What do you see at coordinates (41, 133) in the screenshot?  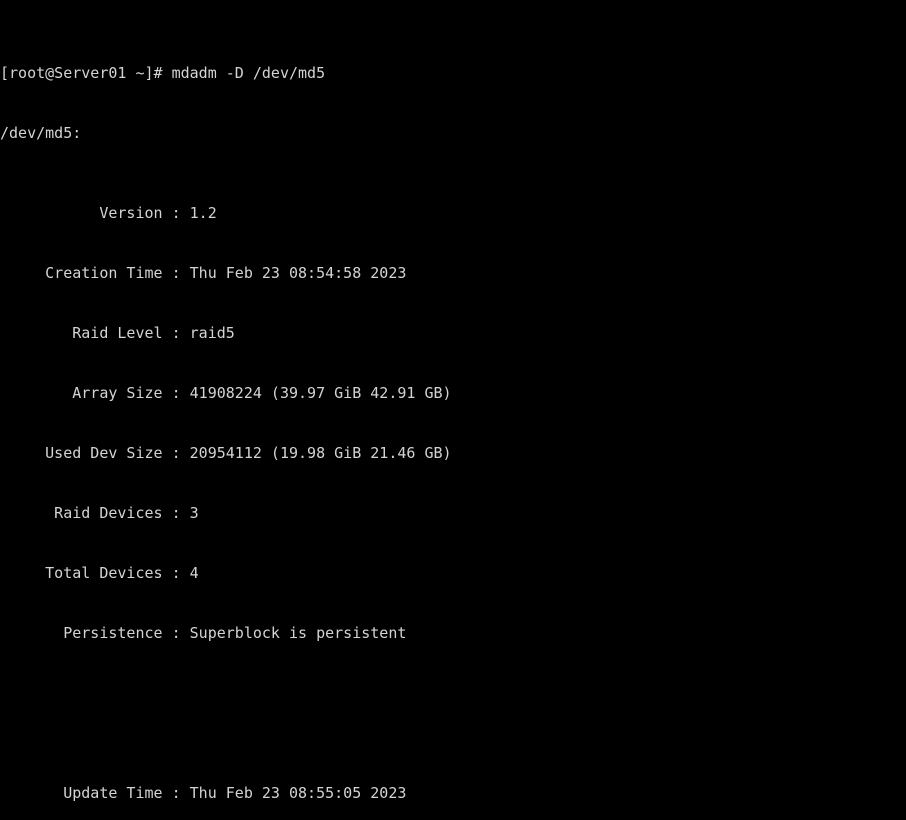 I see `array-device-header: /dev/md5:` at bounding box center [41, 133].